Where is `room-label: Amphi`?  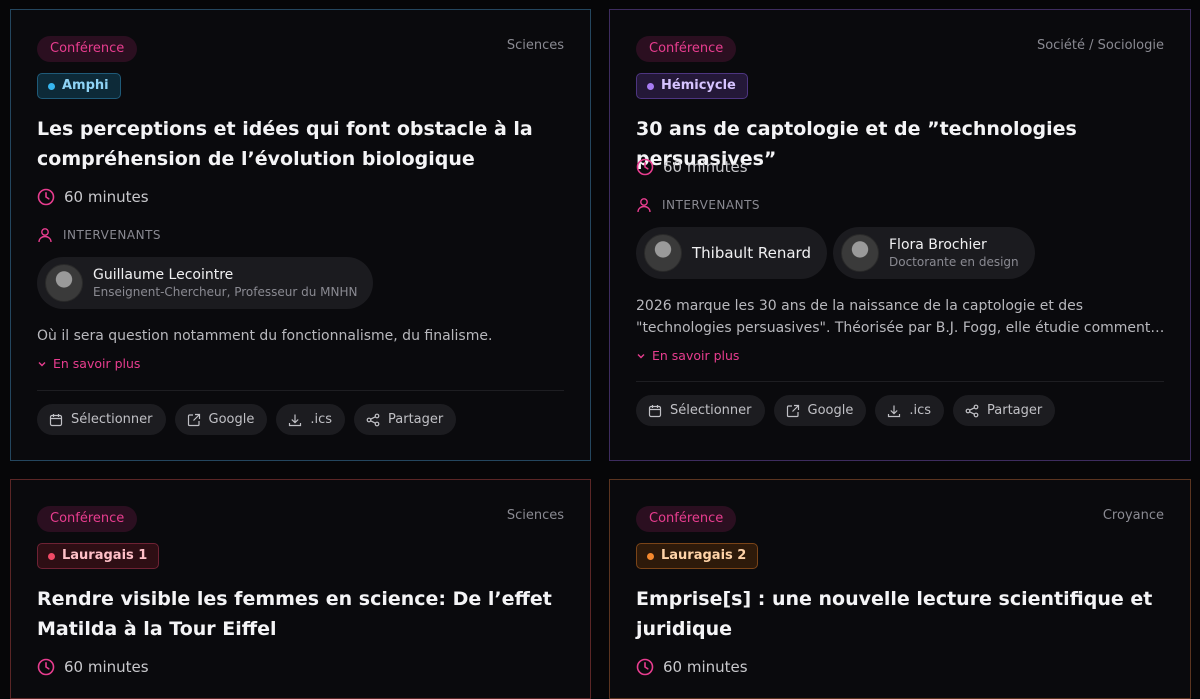
room-label: Amphi is located at coordinates (85, 85).